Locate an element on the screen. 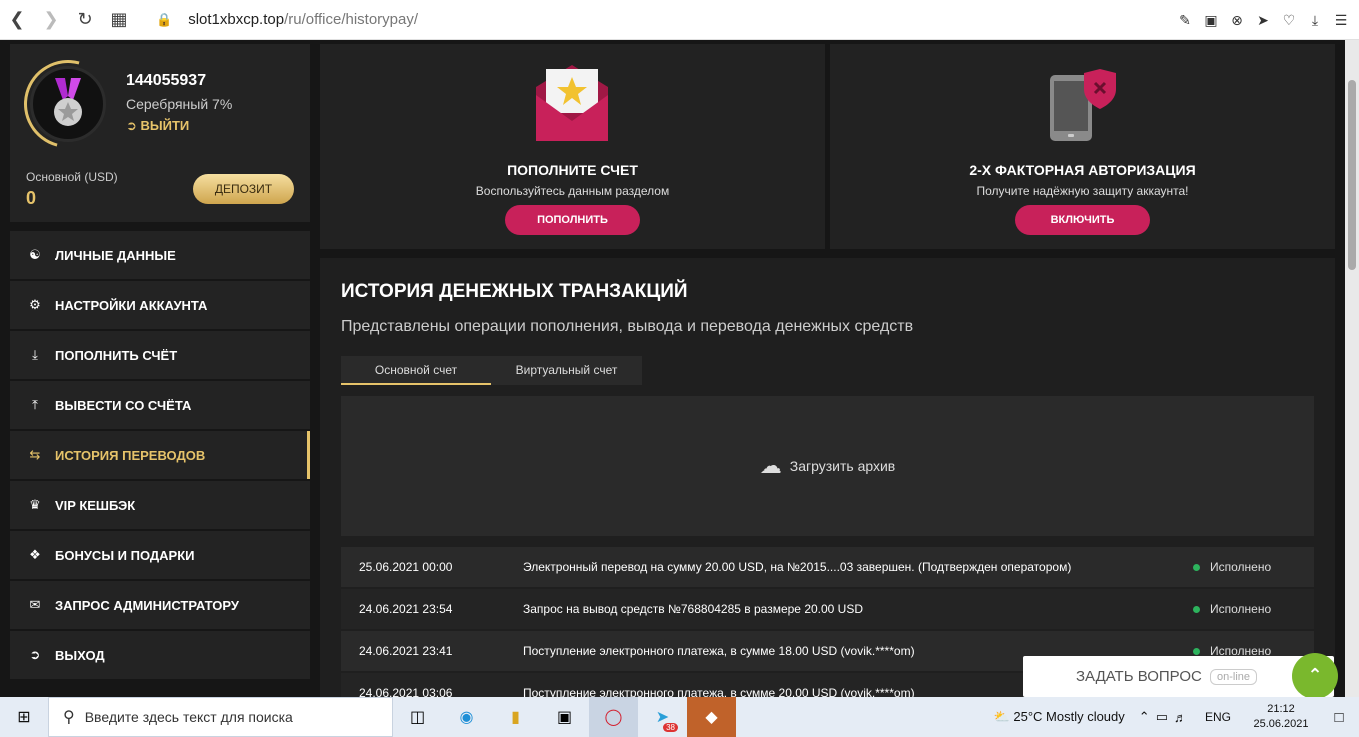 The height and width of the screenshot is (737, 1359). logout-link: ➲ ВЫЙТИ is located at coordinates (157, 126).